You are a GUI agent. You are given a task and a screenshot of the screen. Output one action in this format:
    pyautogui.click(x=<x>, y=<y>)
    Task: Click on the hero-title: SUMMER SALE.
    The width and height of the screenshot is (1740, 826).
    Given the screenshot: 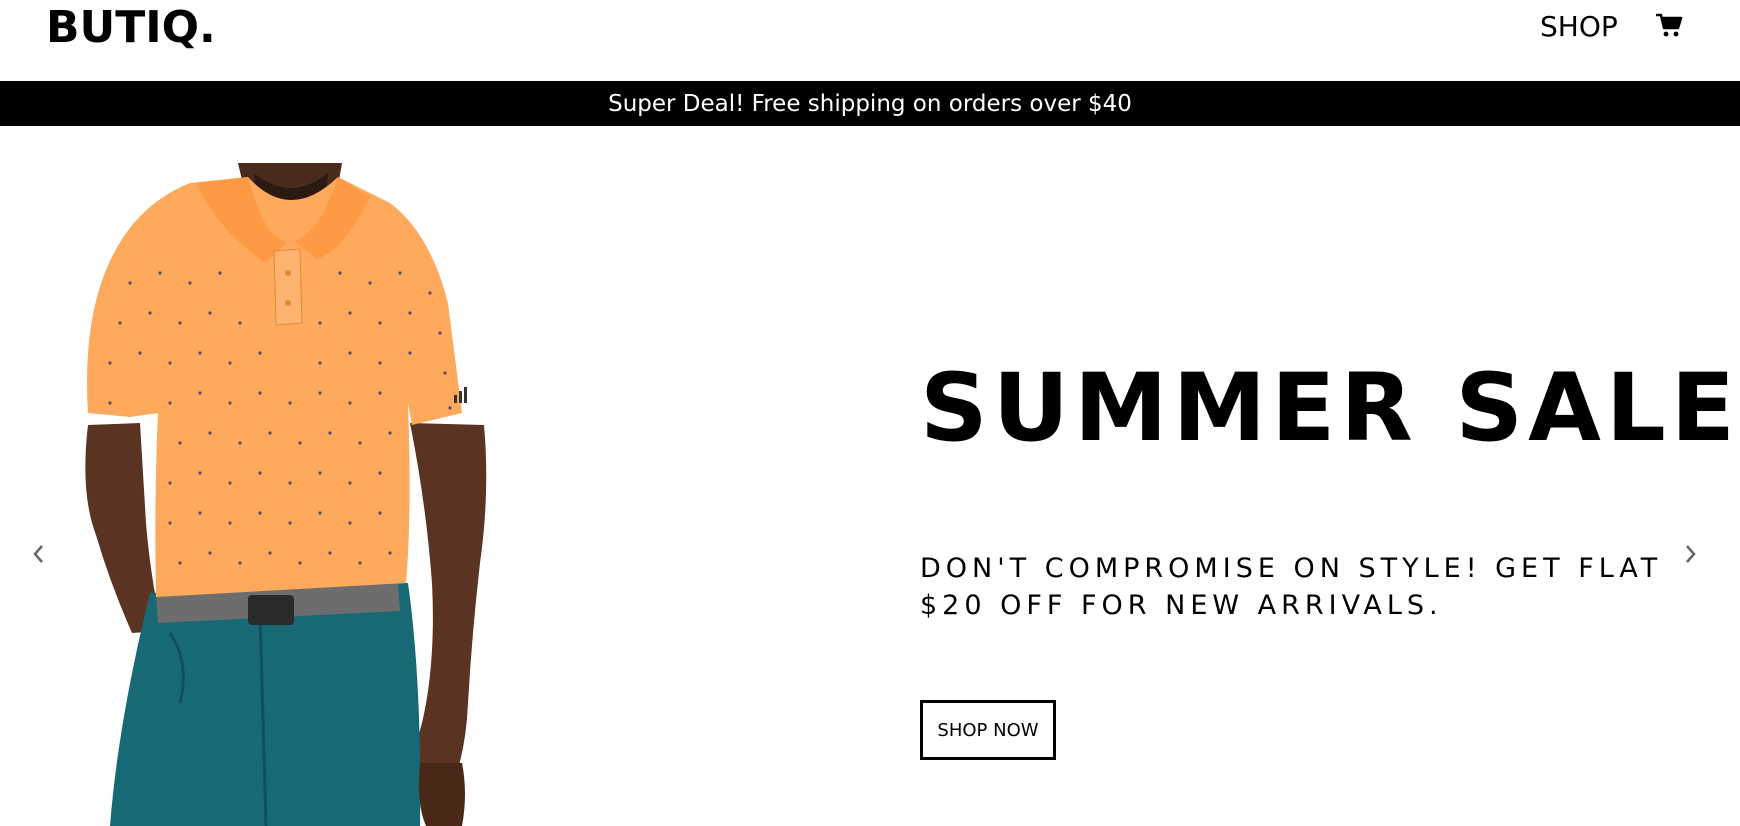 What is the action you would take?
    pyautogui.click(x=1330, y=408)
    